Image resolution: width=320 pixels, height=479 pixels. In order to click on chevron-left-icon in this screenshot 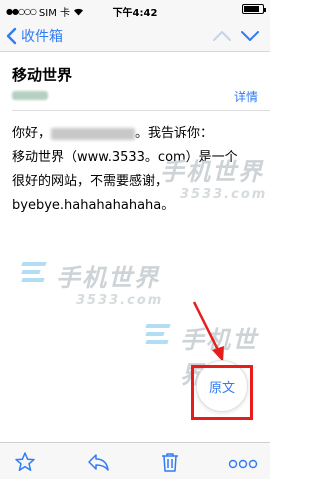, I will do `click(11, 36)`.